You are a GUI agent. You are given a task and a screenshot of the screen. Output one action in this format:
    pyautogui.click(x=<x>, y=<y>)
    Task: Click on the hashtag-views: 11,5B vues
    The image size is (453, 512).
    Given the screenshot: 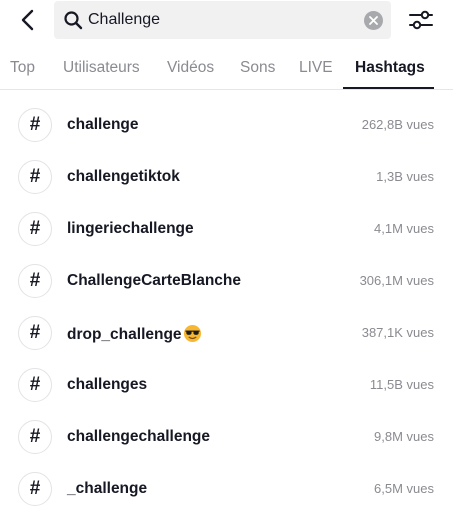 What is the action you would take?
    pyautogui.click(x=401, y=384)
    